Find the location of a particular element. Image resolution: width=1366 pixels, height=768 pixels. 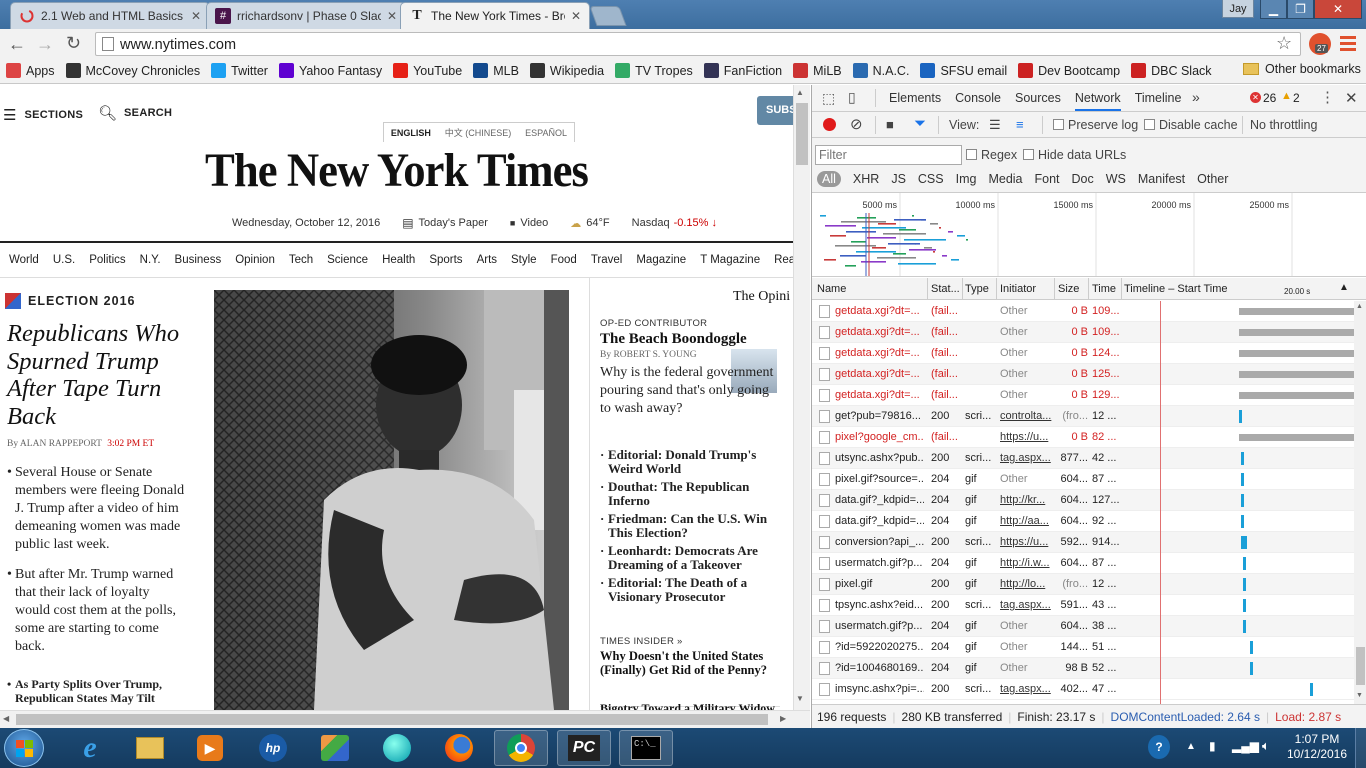

nasdaq-label: Nasdaq is located at coordinates (651, 223).